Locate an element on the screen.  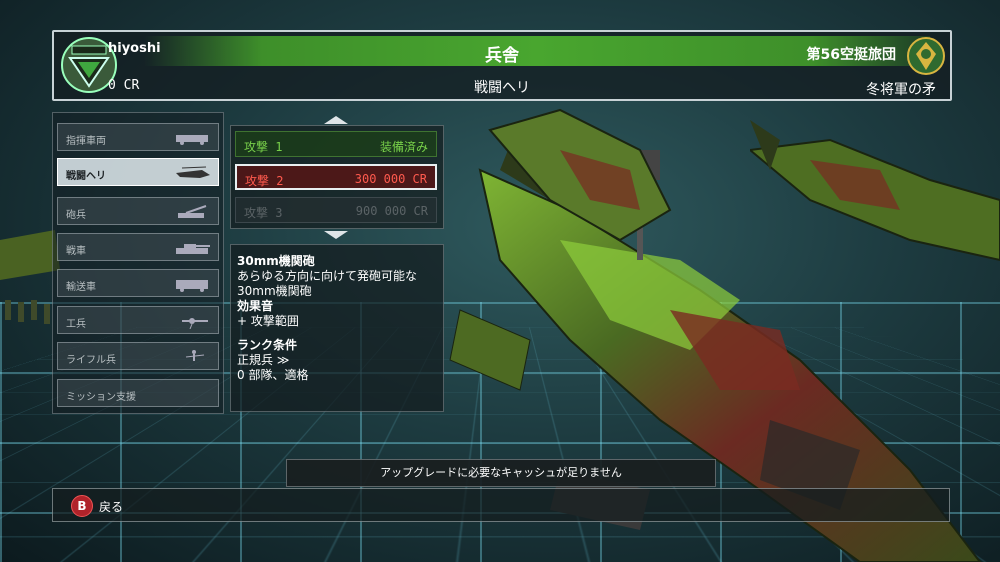
engineer-icon is located at coordinates (195, 323).